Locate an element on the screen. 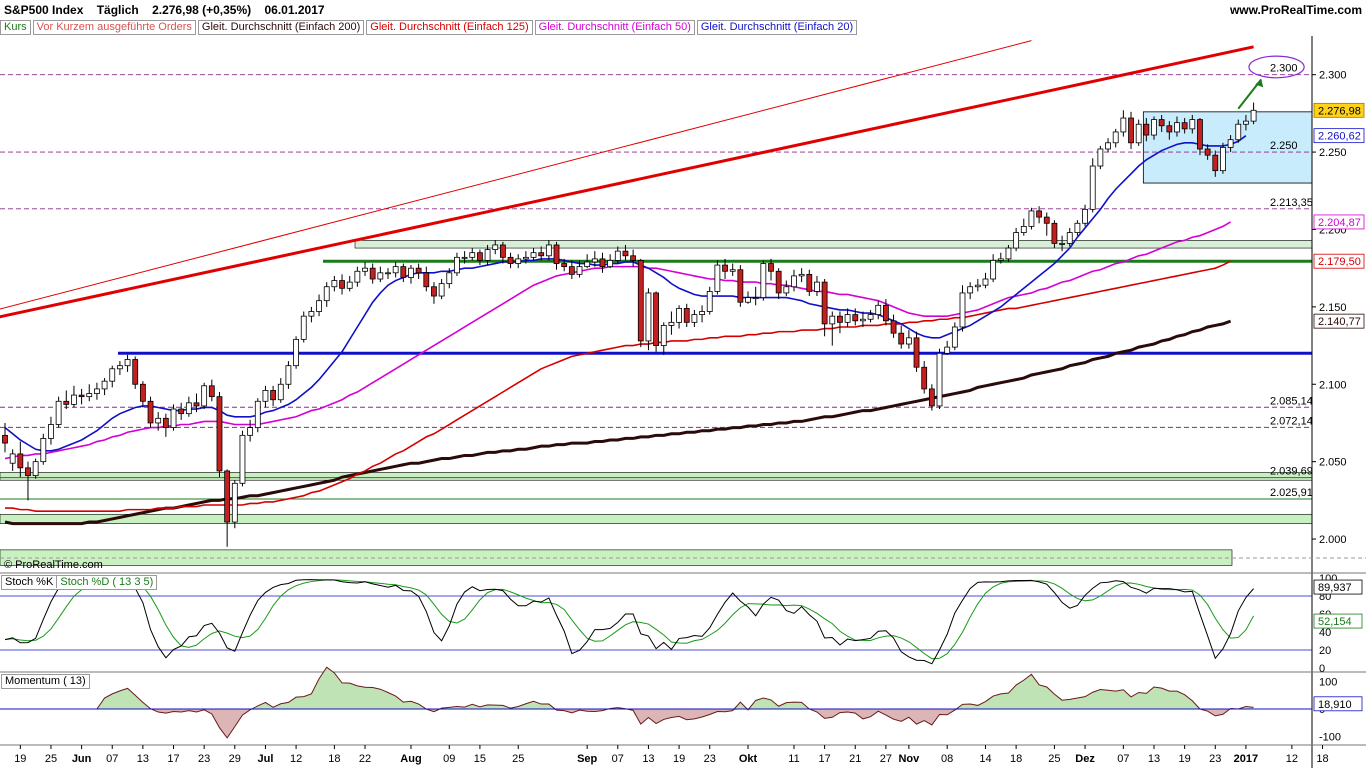 The height and width of the screenshot is (768, 1366). price-tag-label: 2.276,98 is located at coordinates (1339, 111).